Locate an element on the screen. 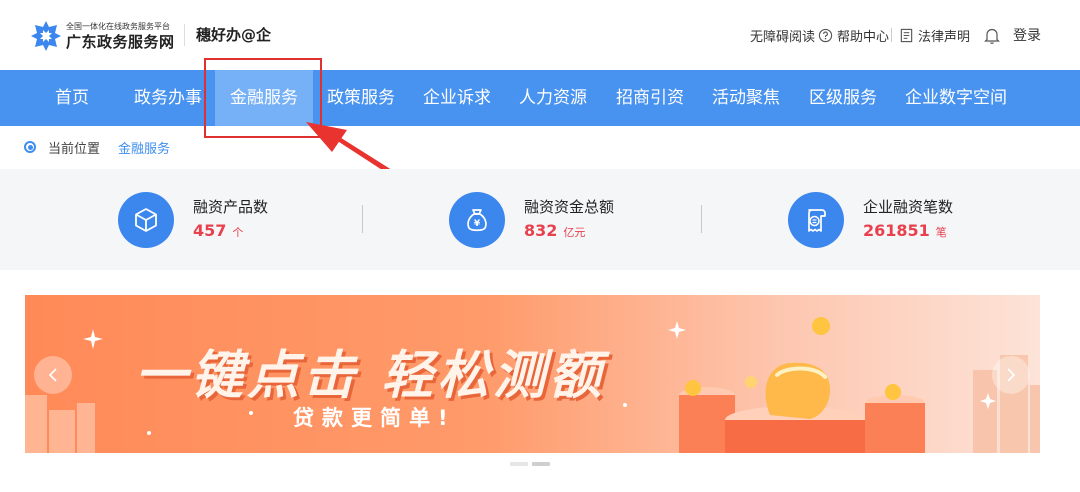 The width and height of the screenshot is (1080, 492). logo-divider is located at coordinates (184, 35).